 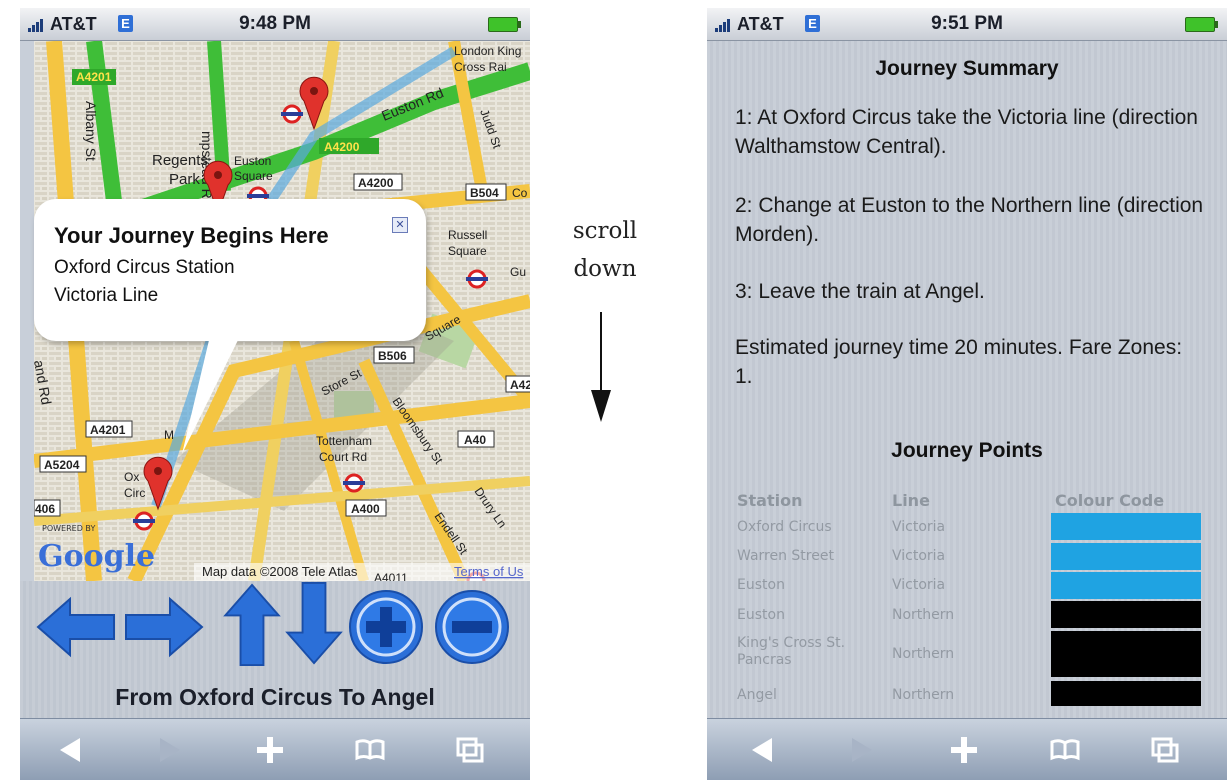 What do you see at coordinates (386, 627) in the screenshot?
I see `zoom-in-icon` at bounding box center [386, 627].